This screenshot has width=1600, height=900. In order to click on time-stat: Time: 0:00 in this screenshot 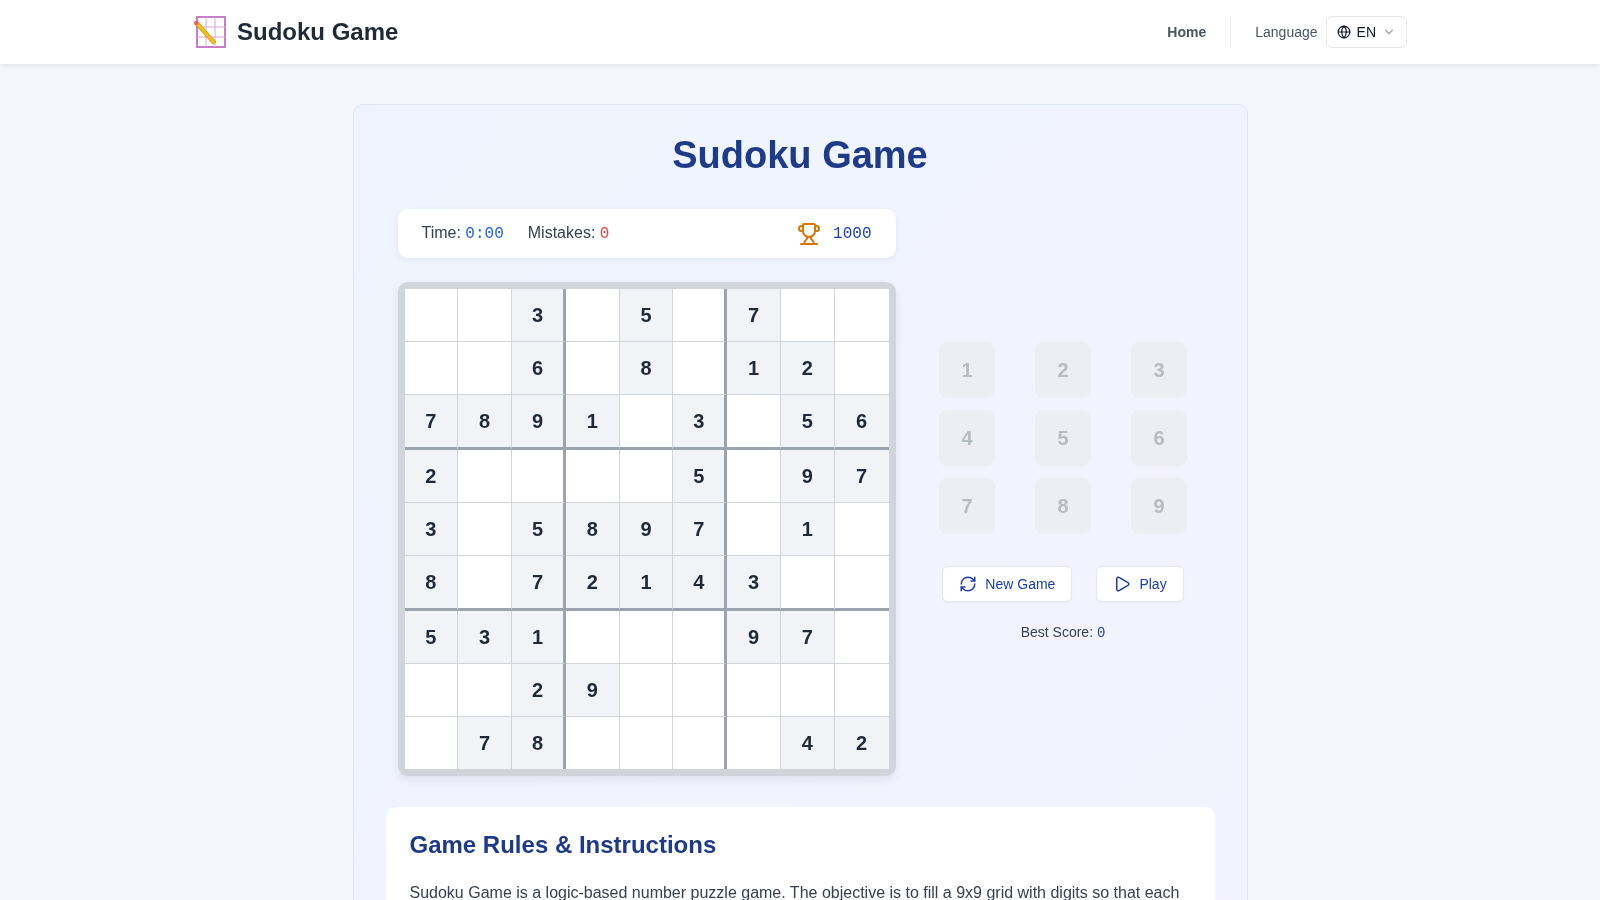, I will do `click(462, 233)`.